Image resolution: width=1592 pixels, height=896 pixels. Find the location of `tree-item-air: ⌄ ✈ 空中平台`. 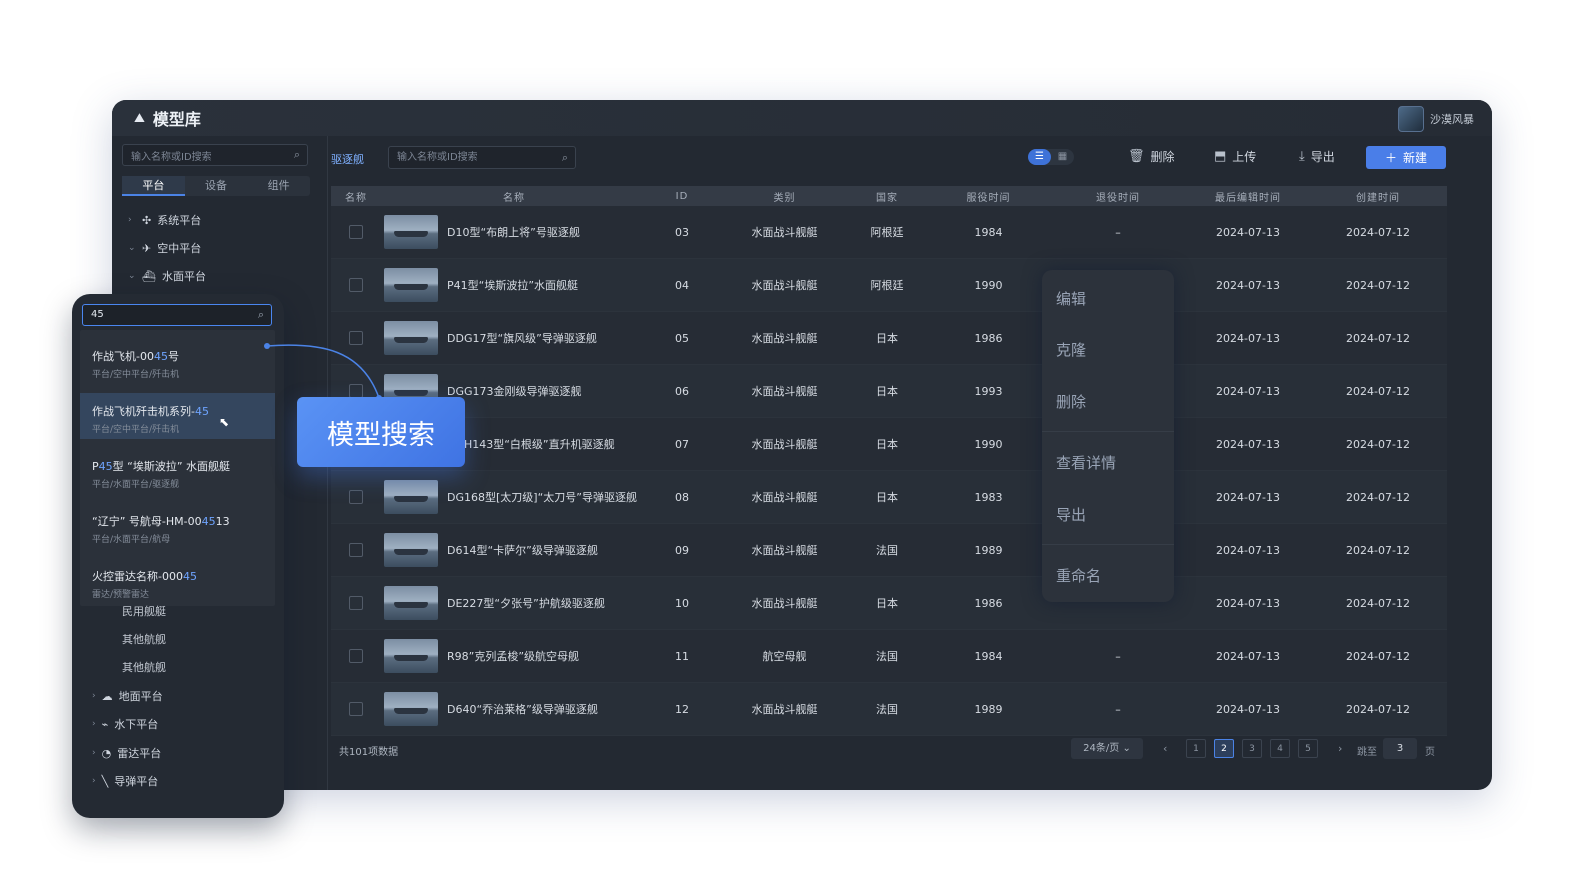

tree-item-air: ⌄ ✈ 空中平台 is located at coordinates (164, 248).